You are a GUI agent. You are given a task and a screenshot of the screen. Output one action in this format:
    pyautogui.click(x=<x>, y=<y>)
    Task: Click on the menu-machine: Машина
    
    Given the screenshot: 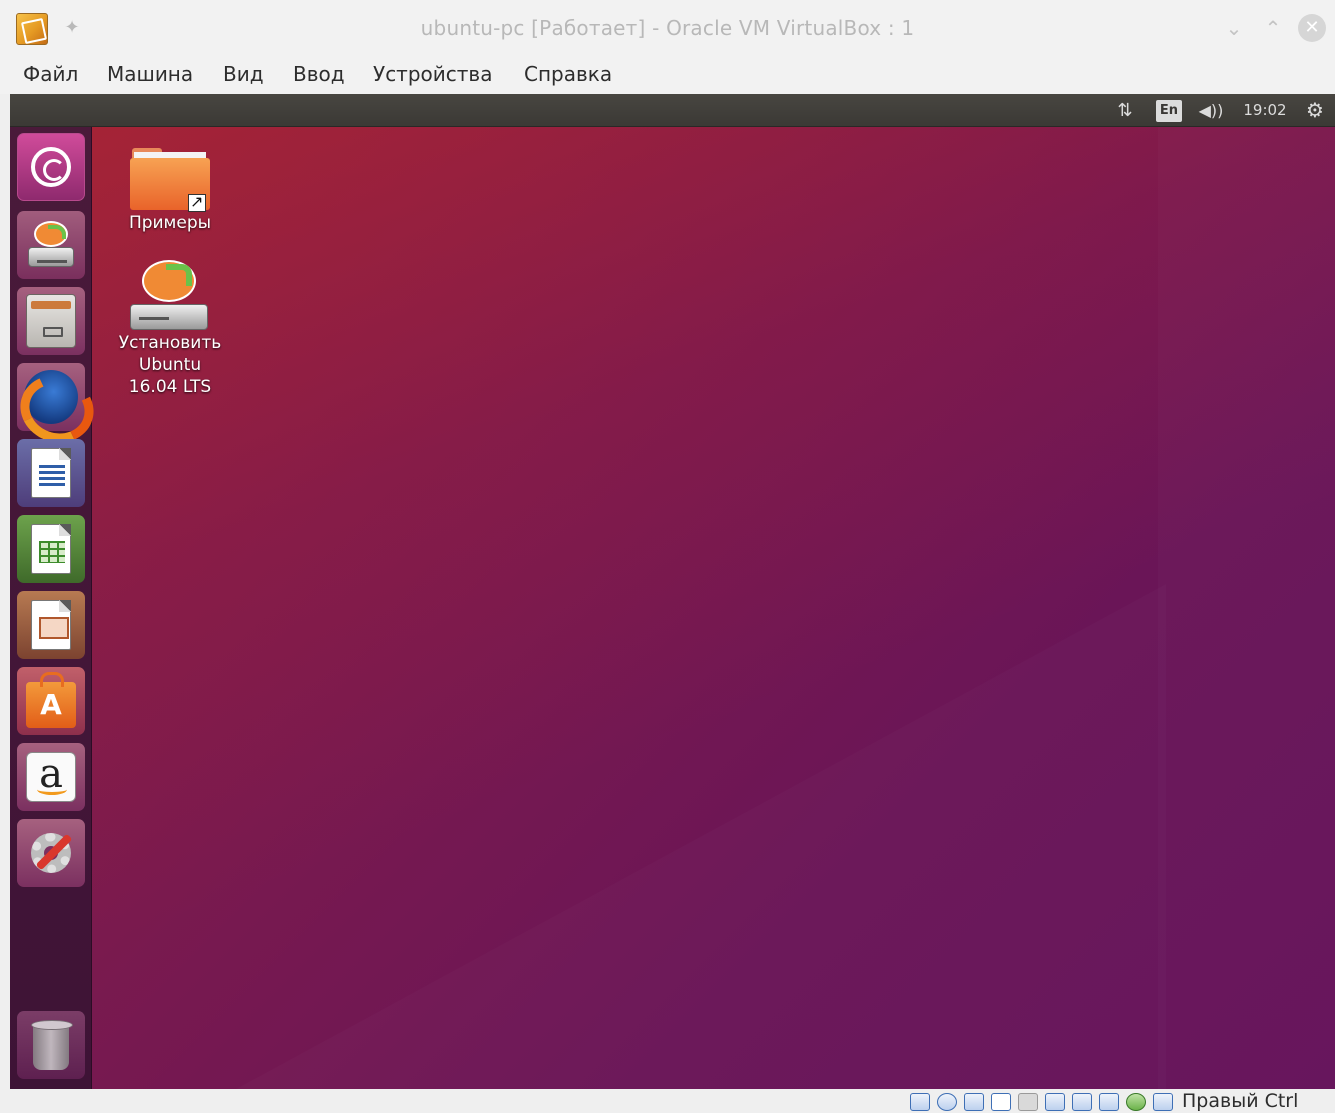 What is the action you would take?
    pyautogui.click(x=150, y=74)
    